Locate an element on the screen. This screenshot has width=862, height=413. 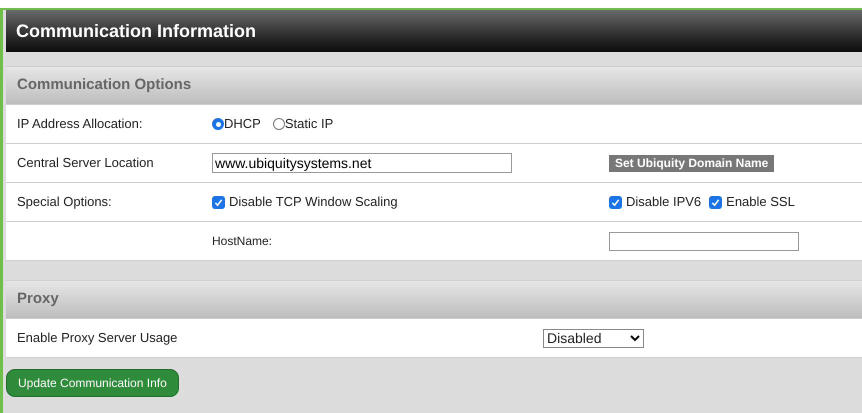
chevron-down-icon is located at coordinates (635, 338).